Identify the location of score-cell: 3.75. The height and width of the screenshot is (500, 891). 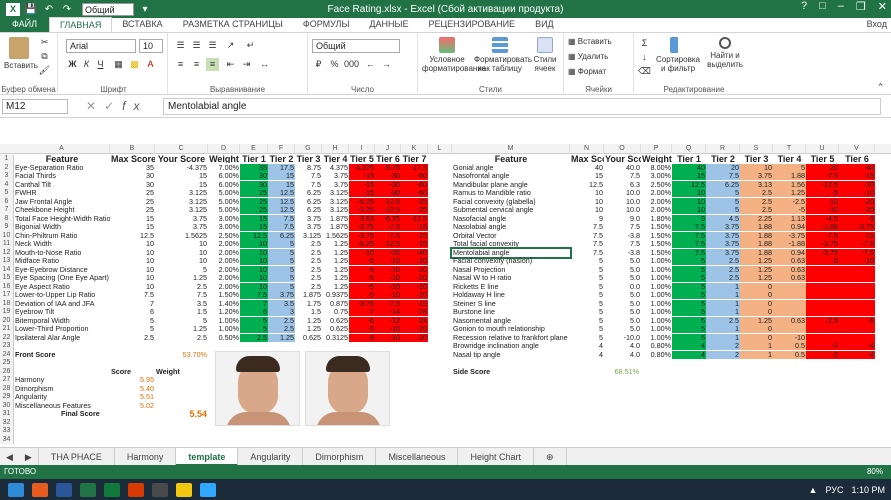
(308, 219).